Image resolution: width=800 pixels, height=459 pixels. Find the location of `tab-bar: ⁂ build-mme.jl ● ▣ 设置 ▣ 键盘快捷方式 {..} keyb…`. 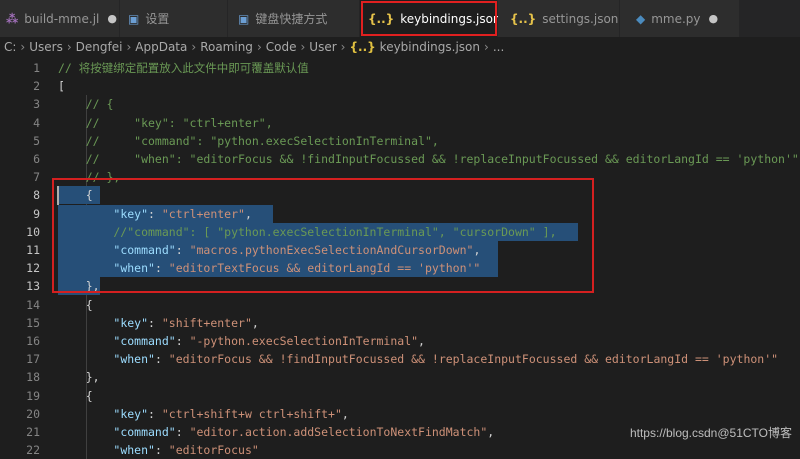

tab-bar: ⁂ build-mme.jl ● ▣ 设置 ▣ 键盘快捷方式 {..} keyb… is located at coordinates (400, 19).